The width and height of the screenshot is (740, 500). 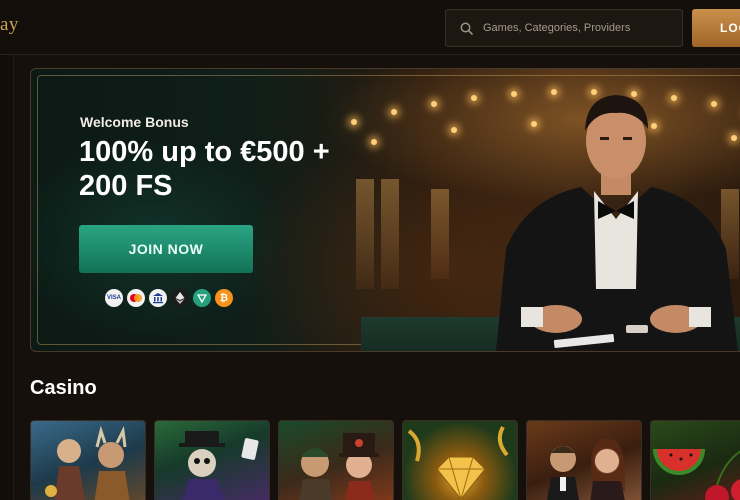 I want to click on tether-icon, so click(x=202, y=298).